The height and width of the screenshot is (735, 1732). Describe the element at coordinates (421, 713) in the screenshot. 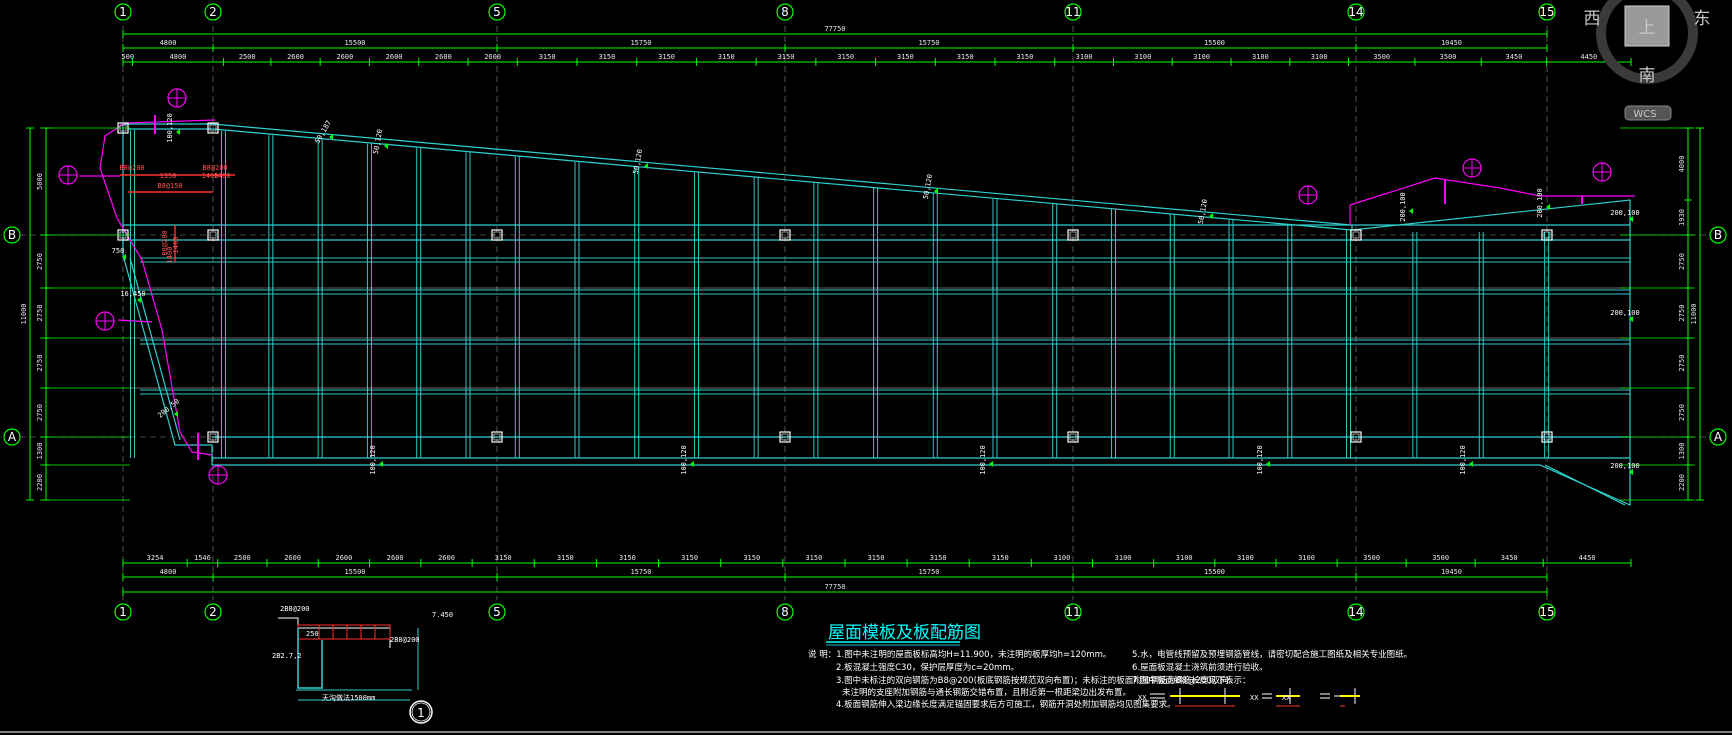

I see `section-label: 1` at that location.